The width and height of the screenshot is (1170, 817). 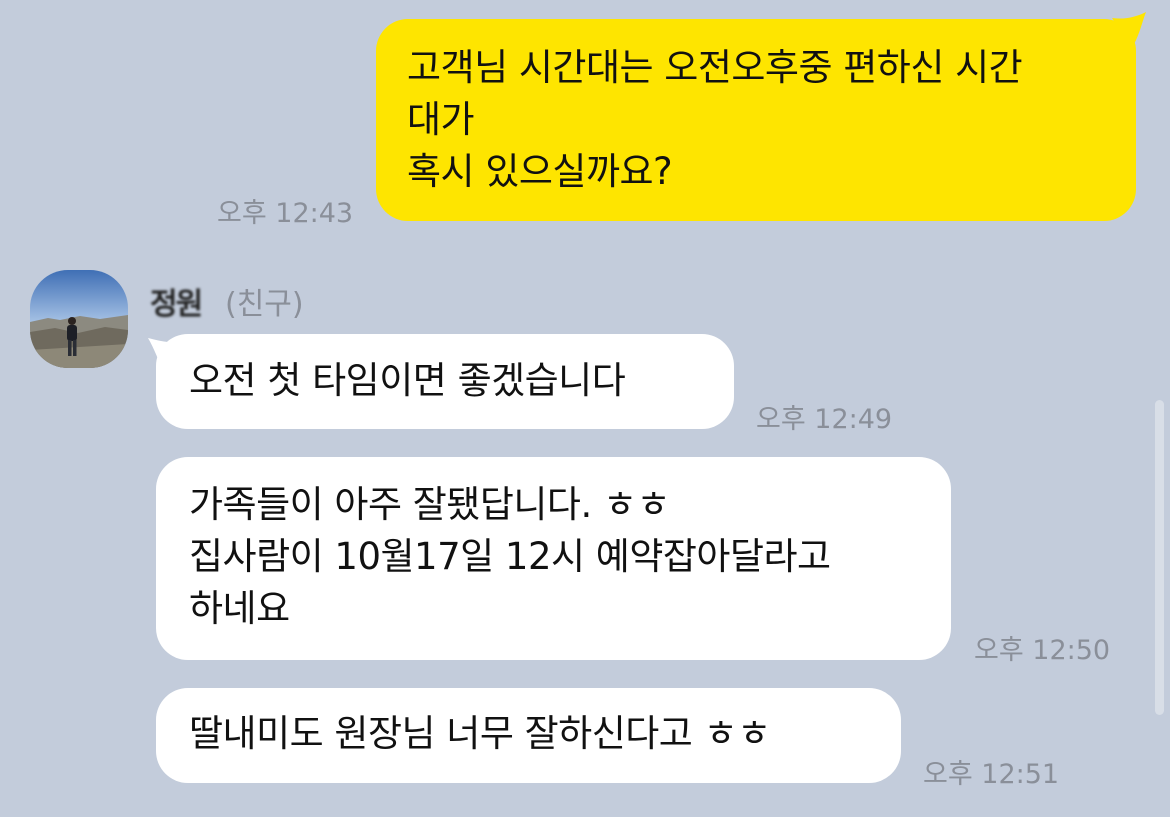 What do you see at coordinates (991, 774) in the screenshot?
I see `message-timestamp: 오후 12:51` at bounding box center [991, 774].